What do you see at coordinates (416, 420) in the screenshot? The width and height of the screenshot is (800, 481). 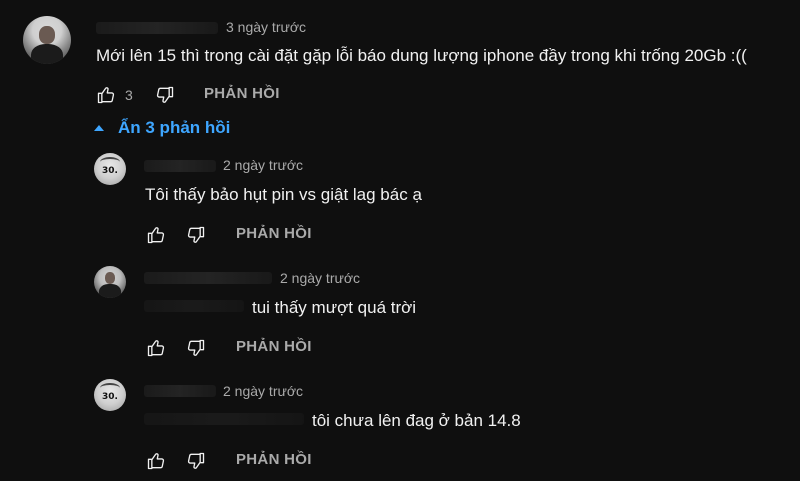 I see `reply-text: tôi chưa lên đag ở bản 14.8` at bounding box center [416, 420].